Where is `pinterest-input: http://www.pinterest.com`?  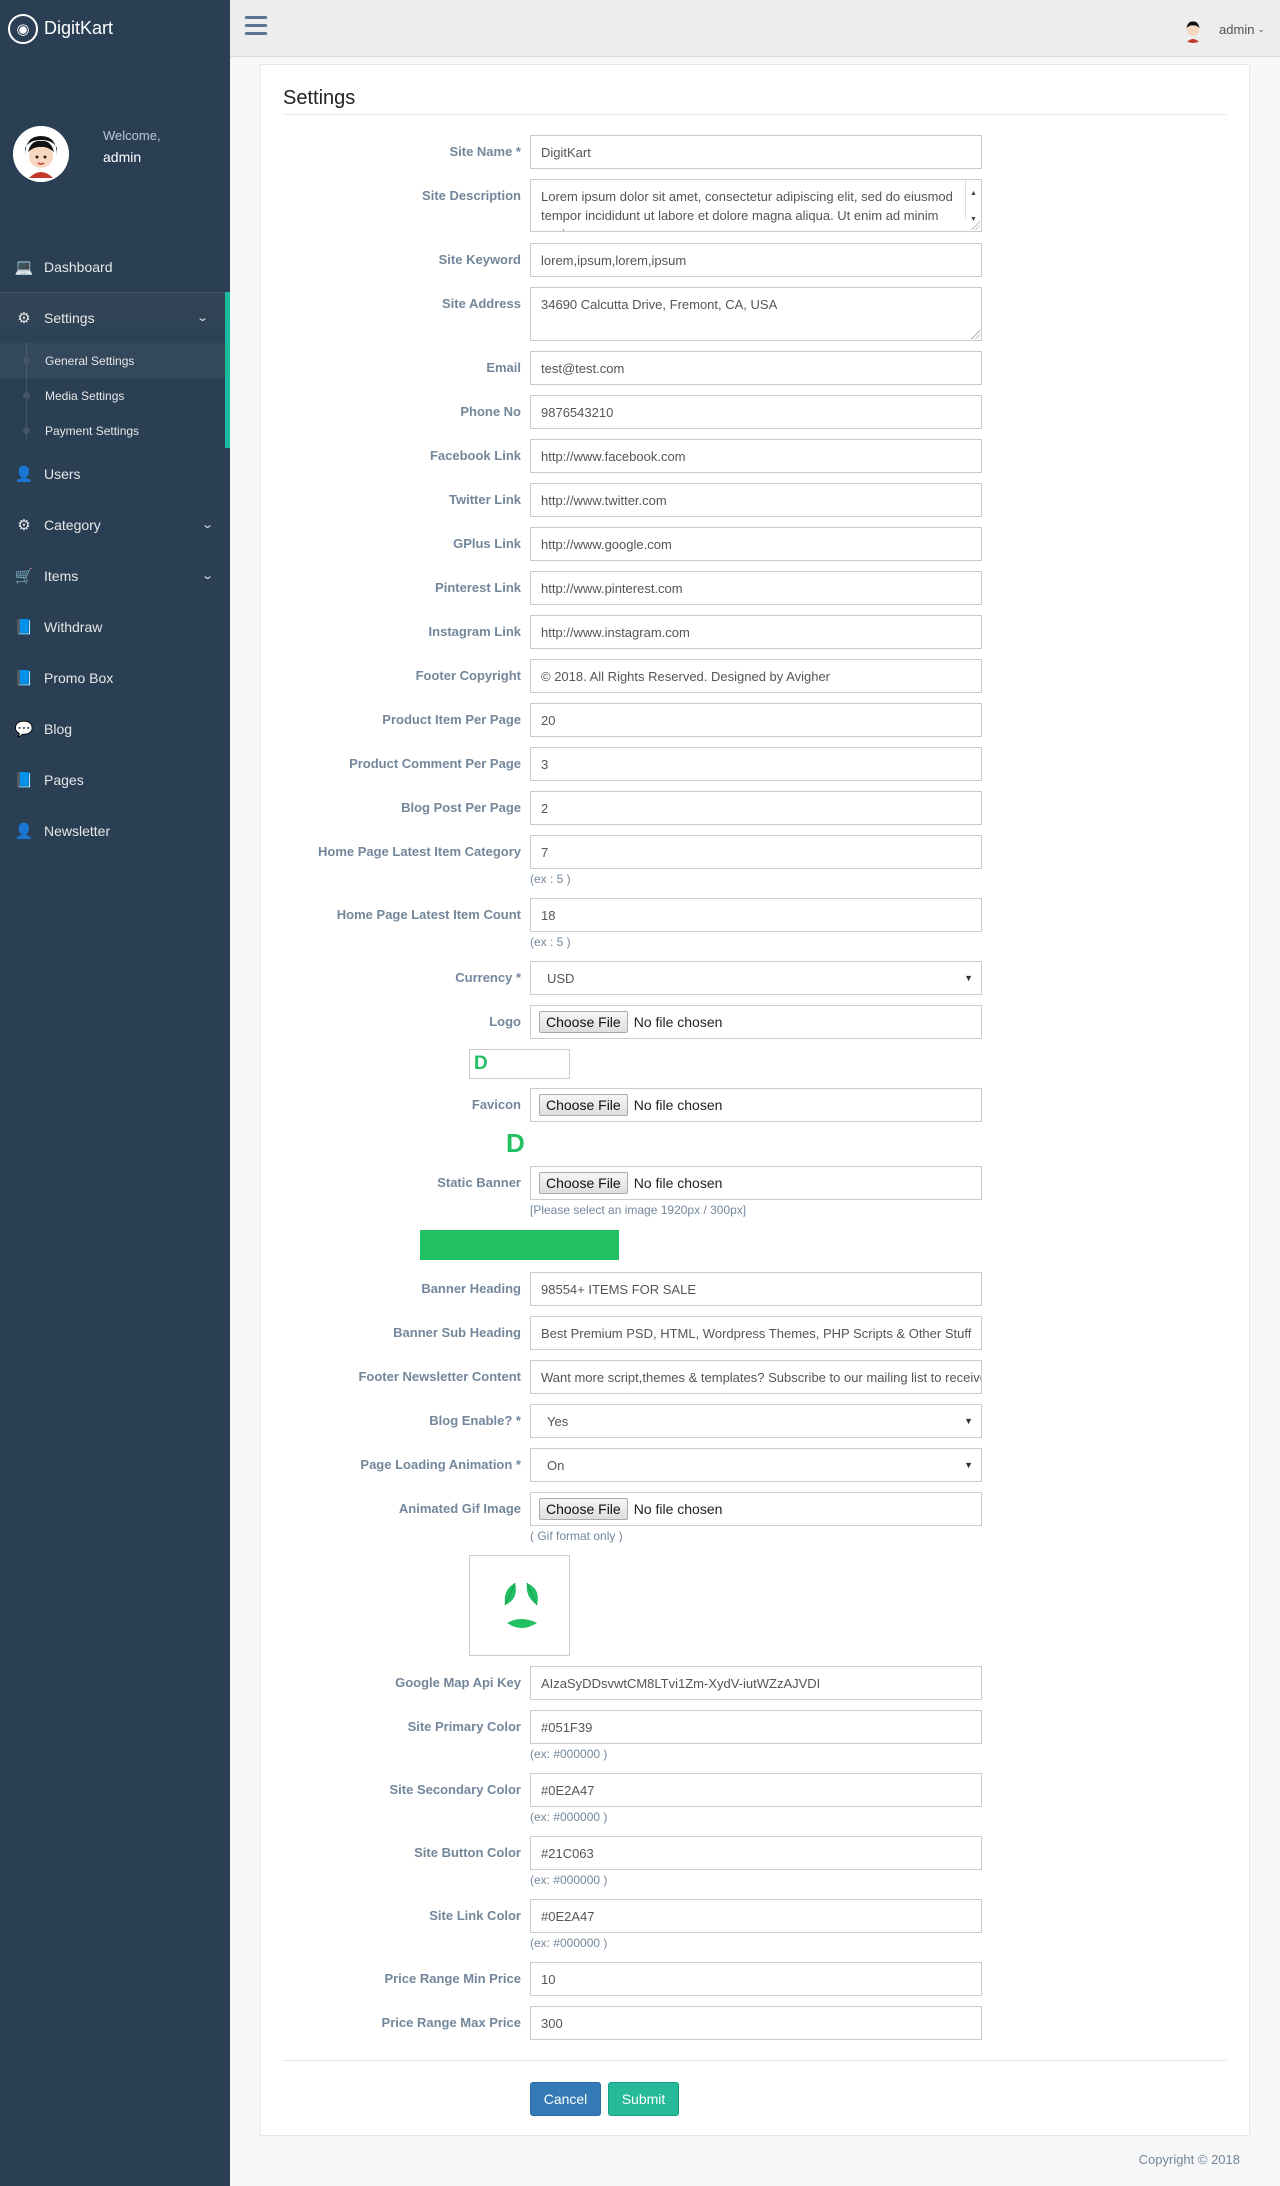 pinterest-input: http://www.pinterest.com is located at coordinates (756, 588).